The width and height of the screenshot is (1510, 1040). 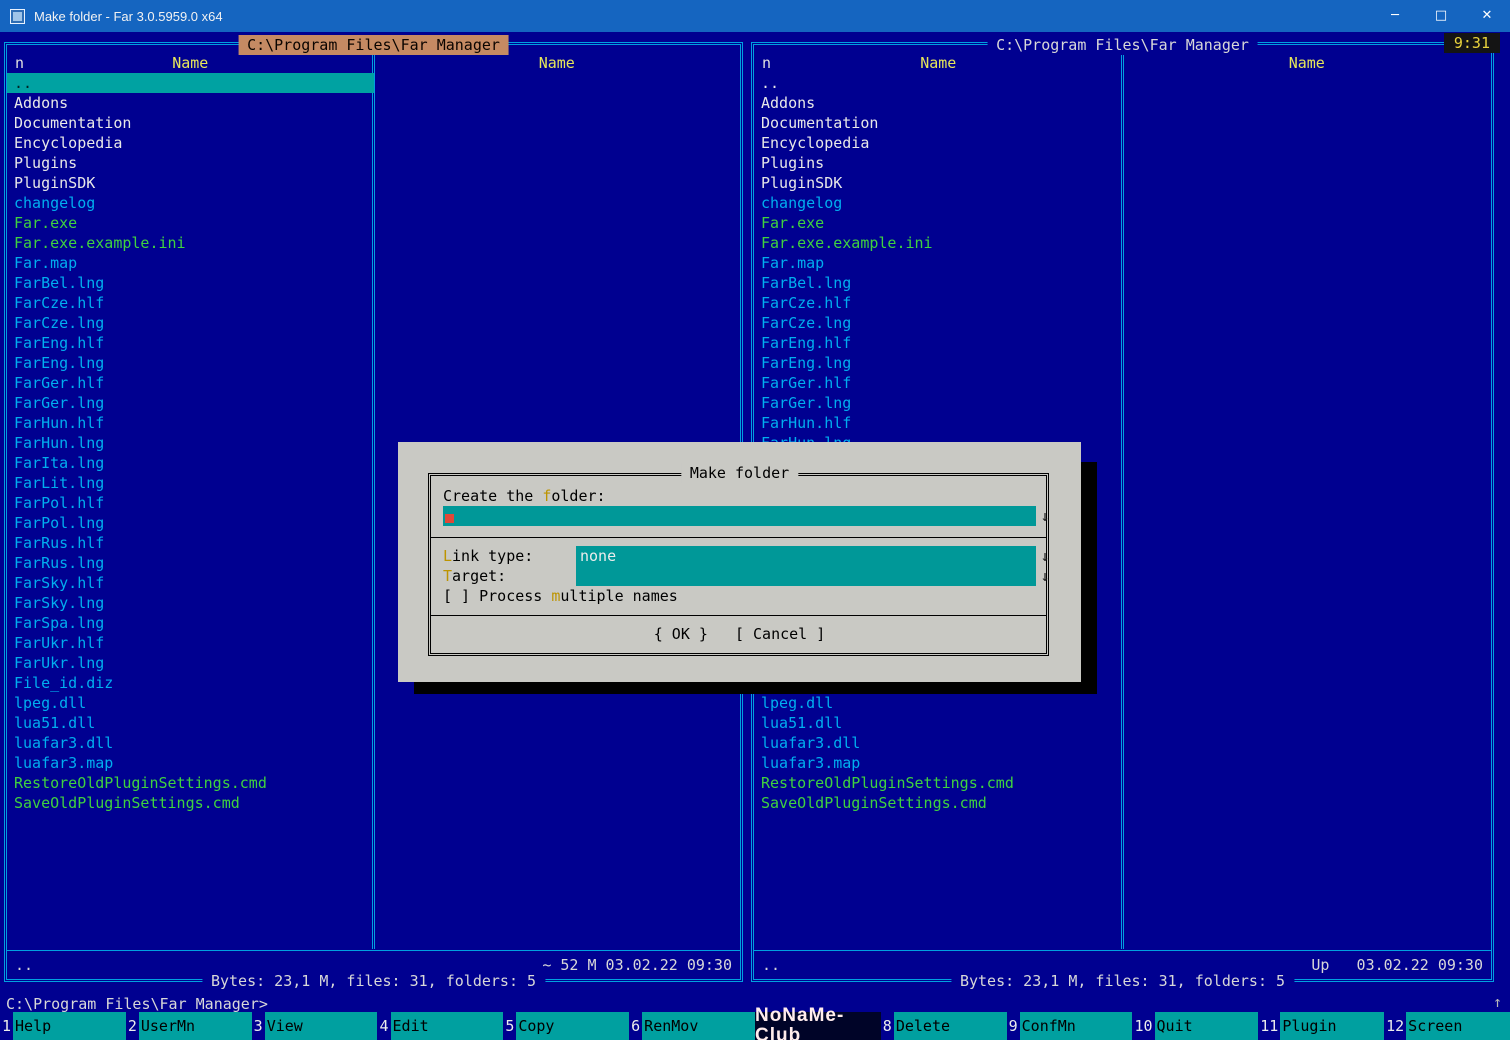 I want to click on file-row: FarSky.lng, so click(x=190, y=603).